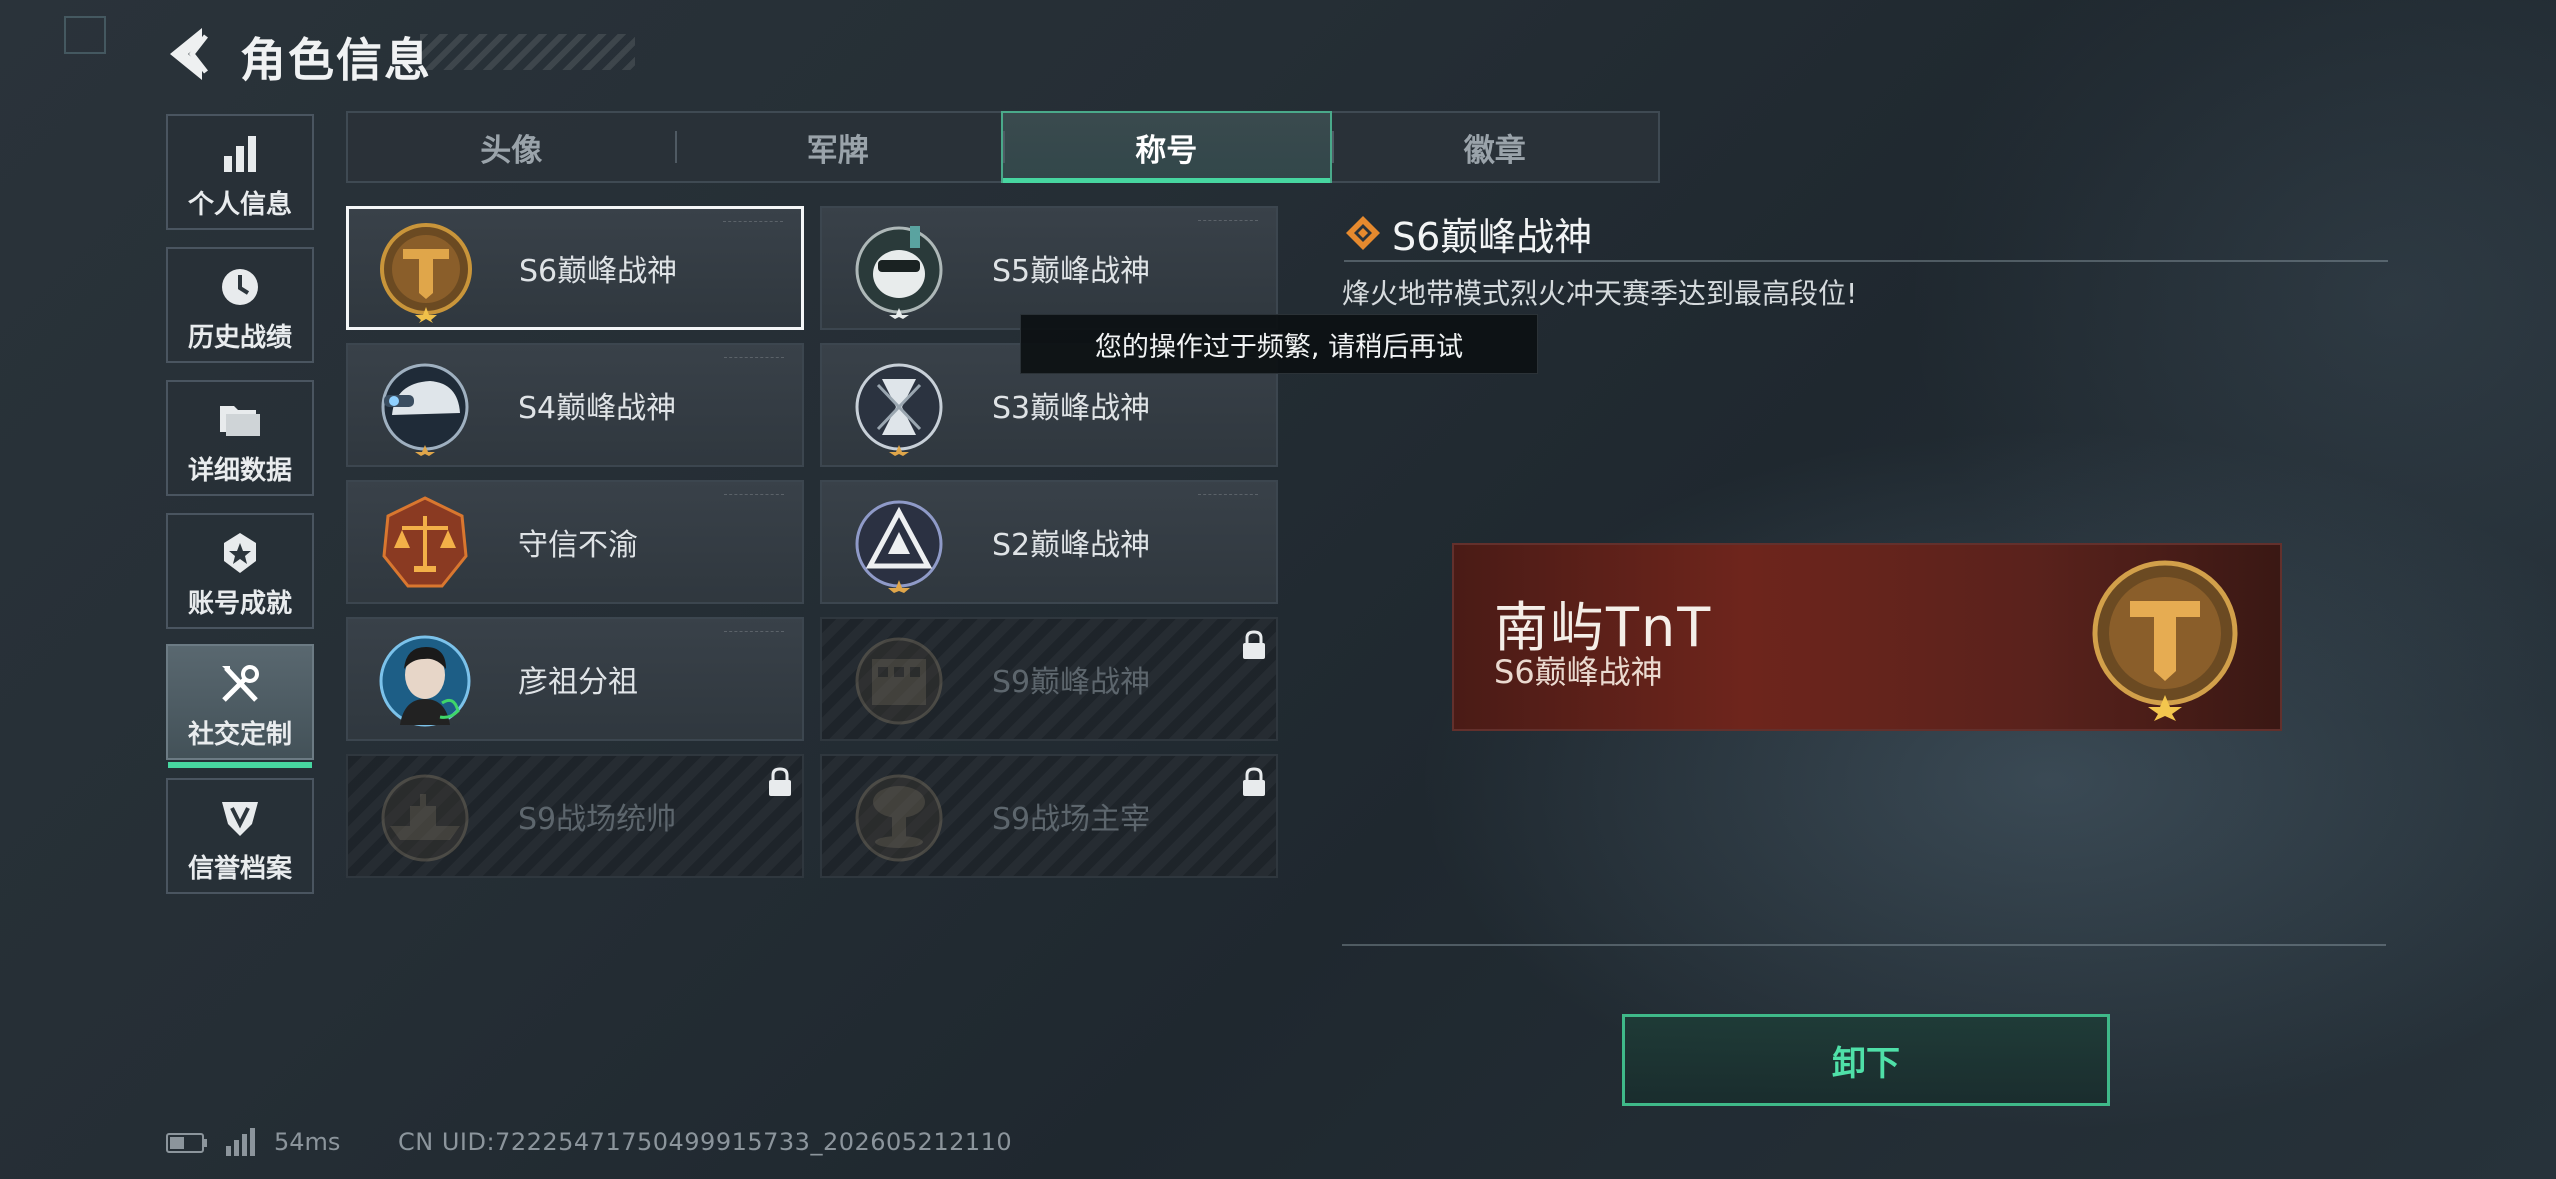 The height and width of the screenshot is (1179, 2556). I want to click on title-card-s5-peak-god: S5巅峰战神, so click(1049, 268).